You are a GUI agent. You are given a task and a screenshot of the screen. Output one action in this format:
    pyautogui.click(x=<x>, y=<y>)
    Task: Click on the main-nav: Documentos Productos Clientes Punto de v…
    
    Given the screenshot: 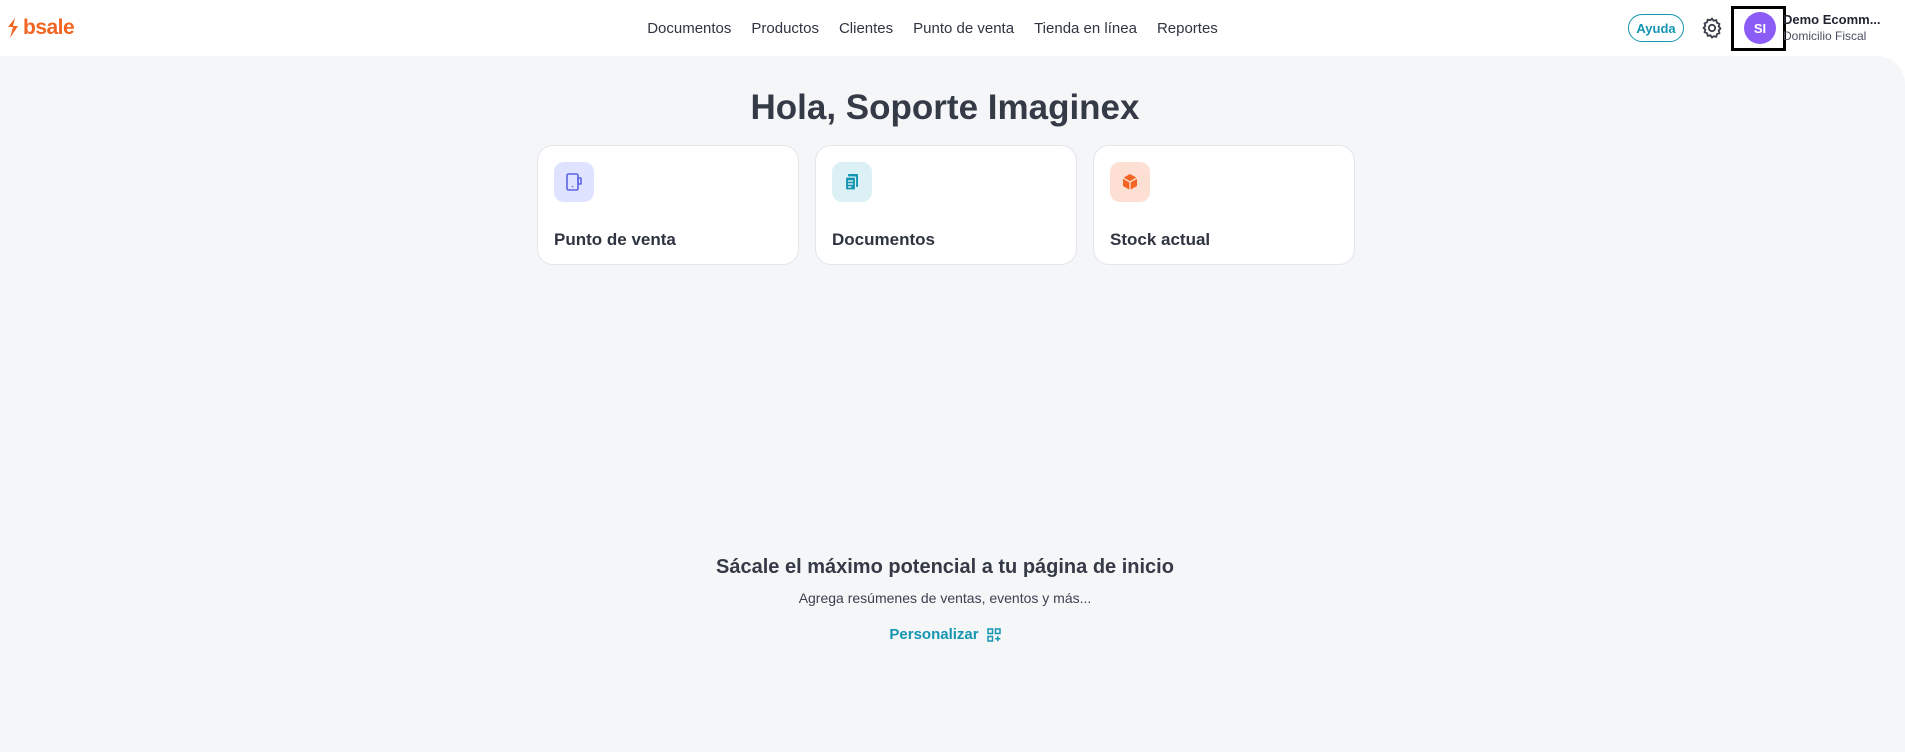 What is the action you would take?
    pyautogui.click(x=952, y=28)
    